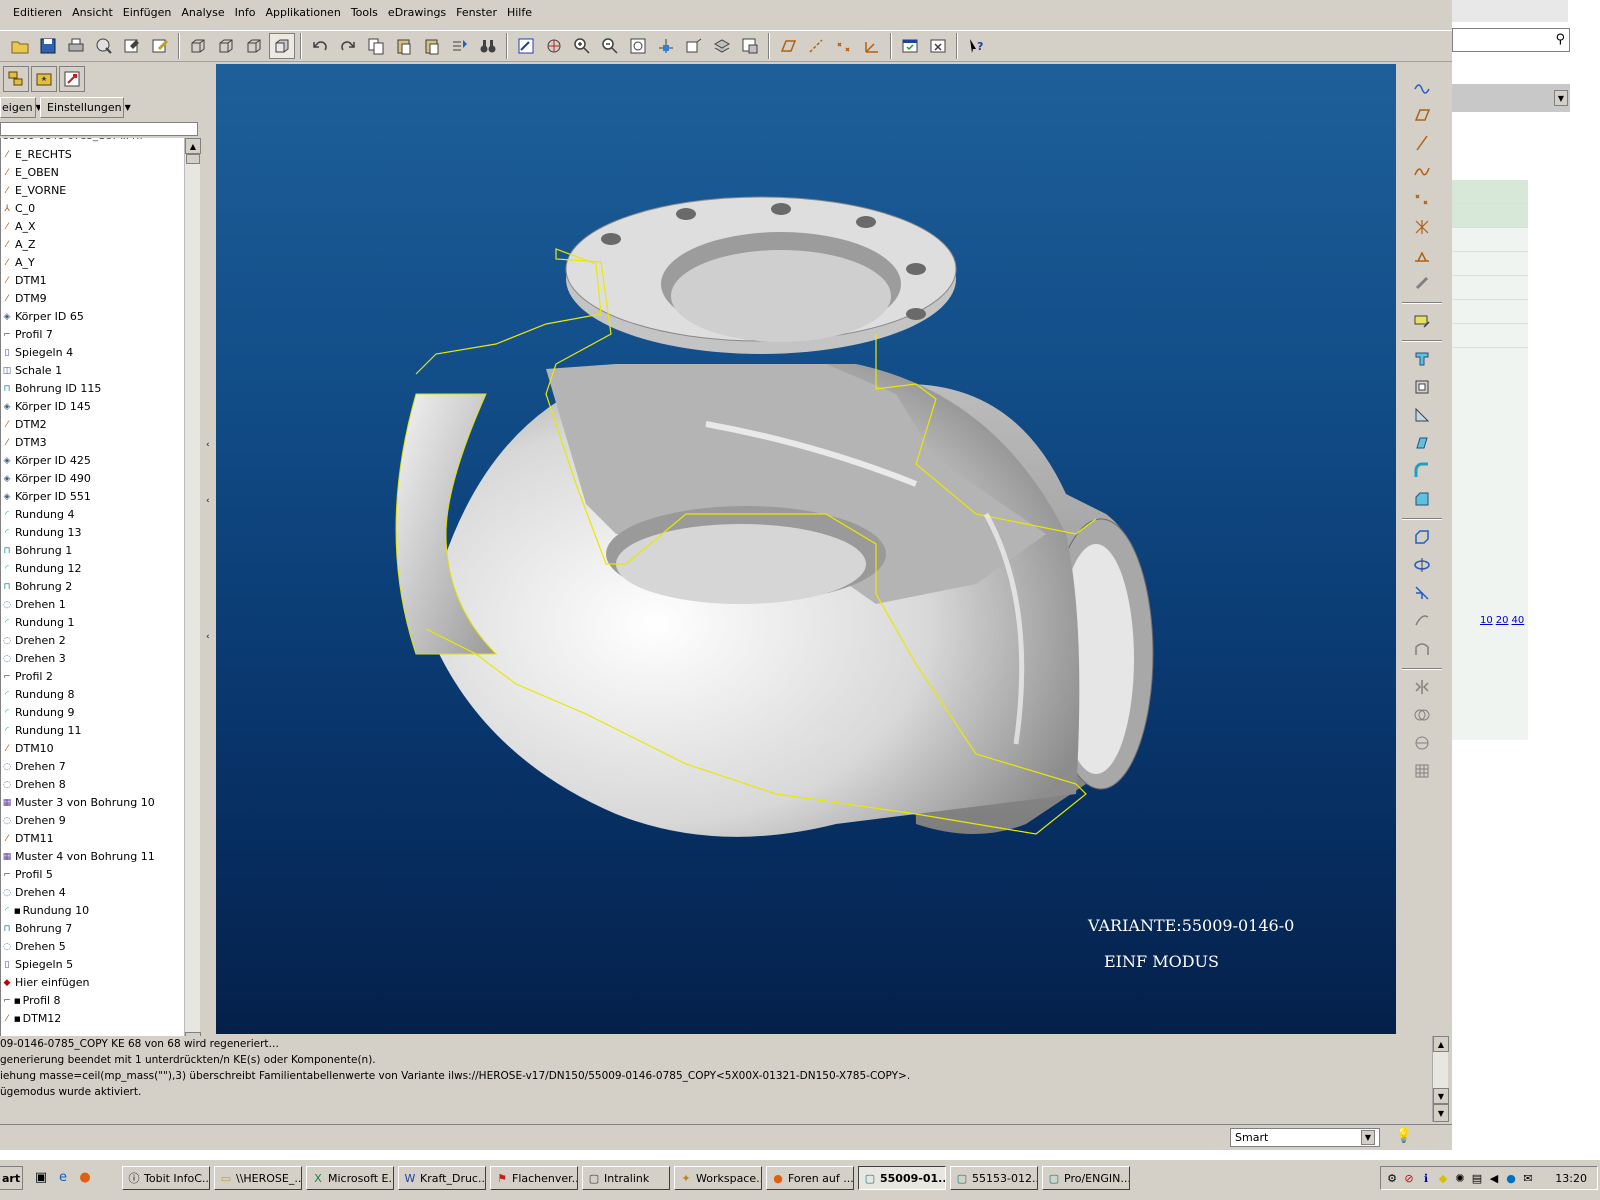 The height and width of the screenshot is (1200, 1600). Describe the element at coordinates (198, 46) in the screenshot. I see `wireframe-display-icon` at that location.